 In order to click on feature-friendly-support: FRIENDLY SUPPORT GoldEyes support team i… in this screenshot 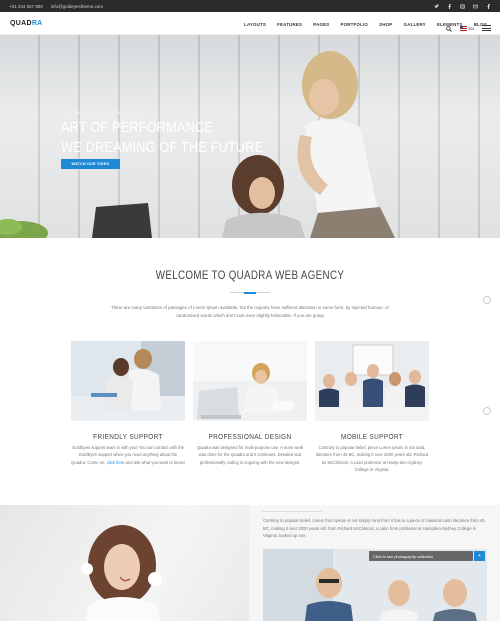, I will do `click(128, 403)`.